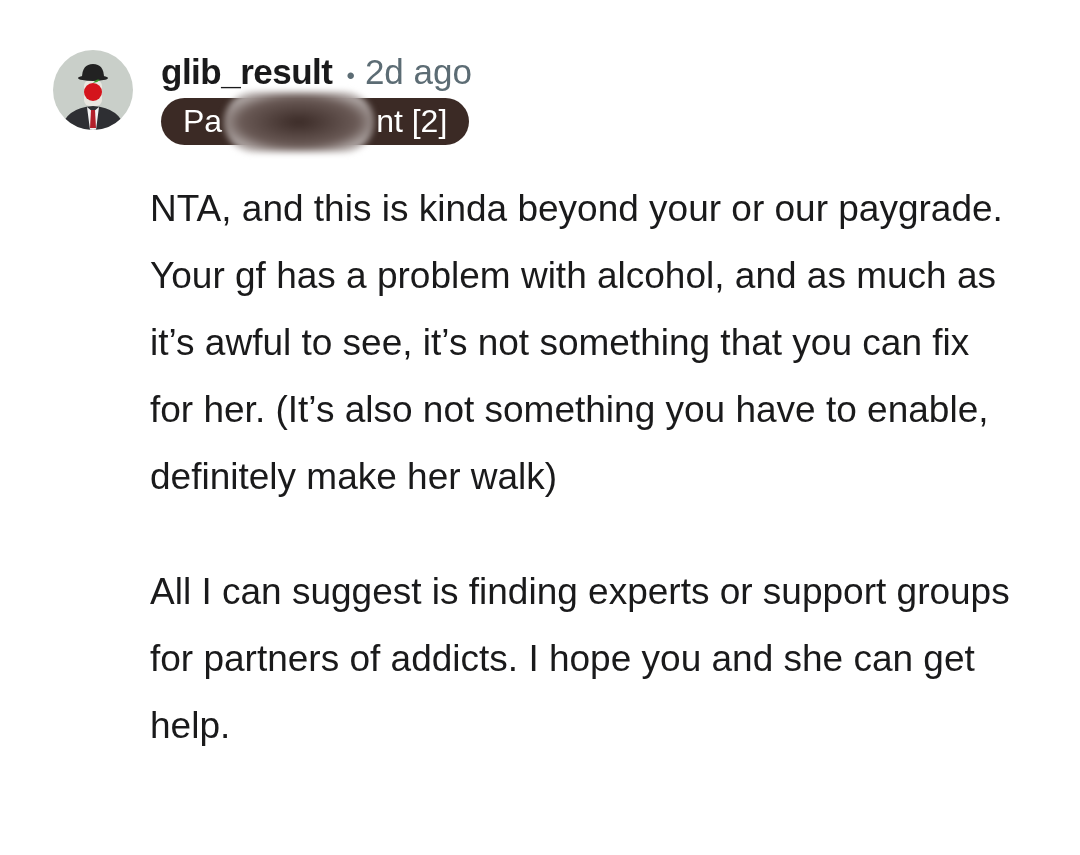 This screenshot has height=855, width=1080. Describe the element at coordinates (412, 121) in the screenshot. I see `flair-text: nt [2]` at that location.